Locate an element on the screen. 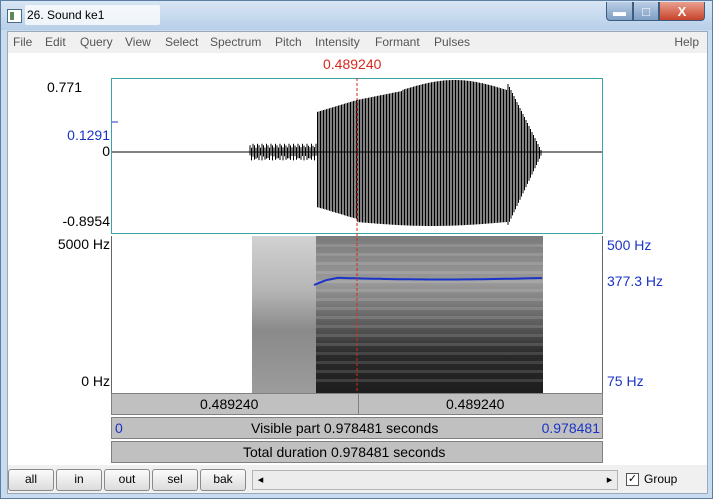 Image resolution: width=713 pixels, height=499 pixels. menu-spectrum: Spectrum is located at coordinates (235, 42).